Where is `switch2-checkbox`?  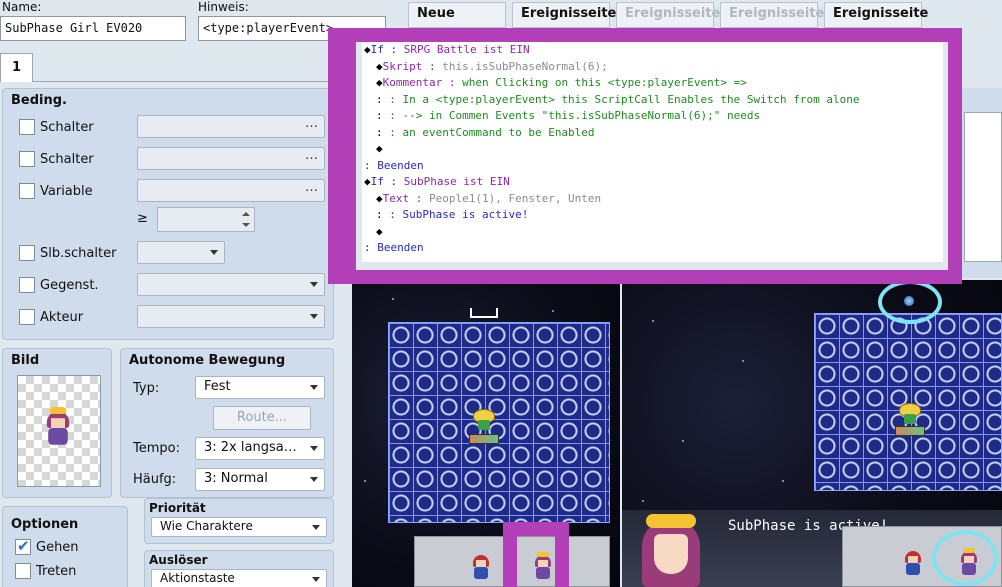
switch2-checkbox is located at coordinates (27, 159).